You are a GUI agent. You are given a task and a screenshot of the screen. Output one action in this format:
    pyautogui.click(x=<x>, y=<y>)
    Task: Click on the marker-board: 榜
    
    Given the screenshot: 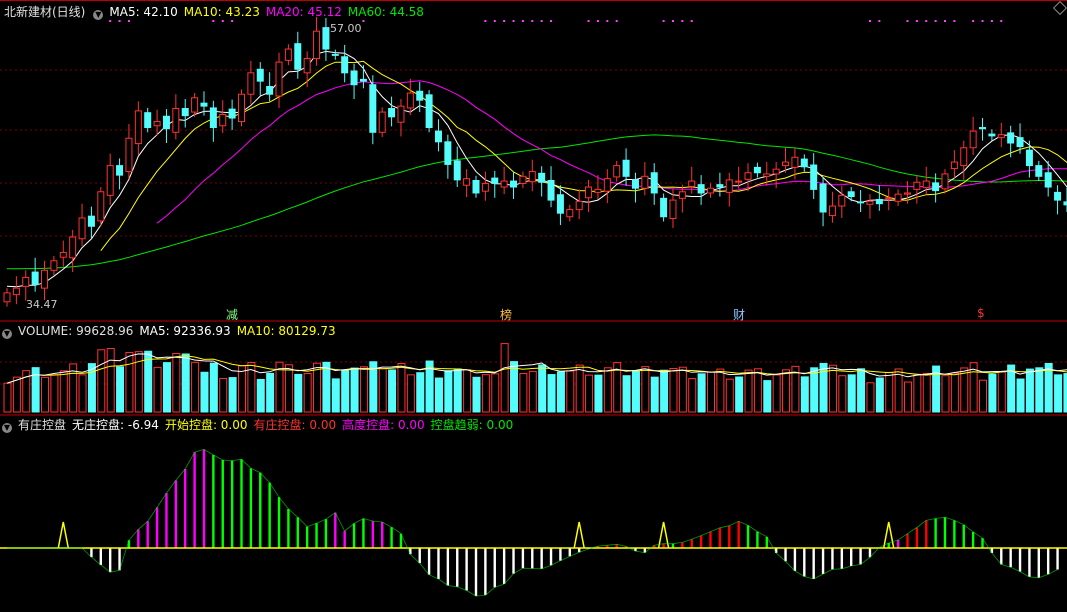 What is the action you would take?
    pyautogui.click(x=506, y=314)
    